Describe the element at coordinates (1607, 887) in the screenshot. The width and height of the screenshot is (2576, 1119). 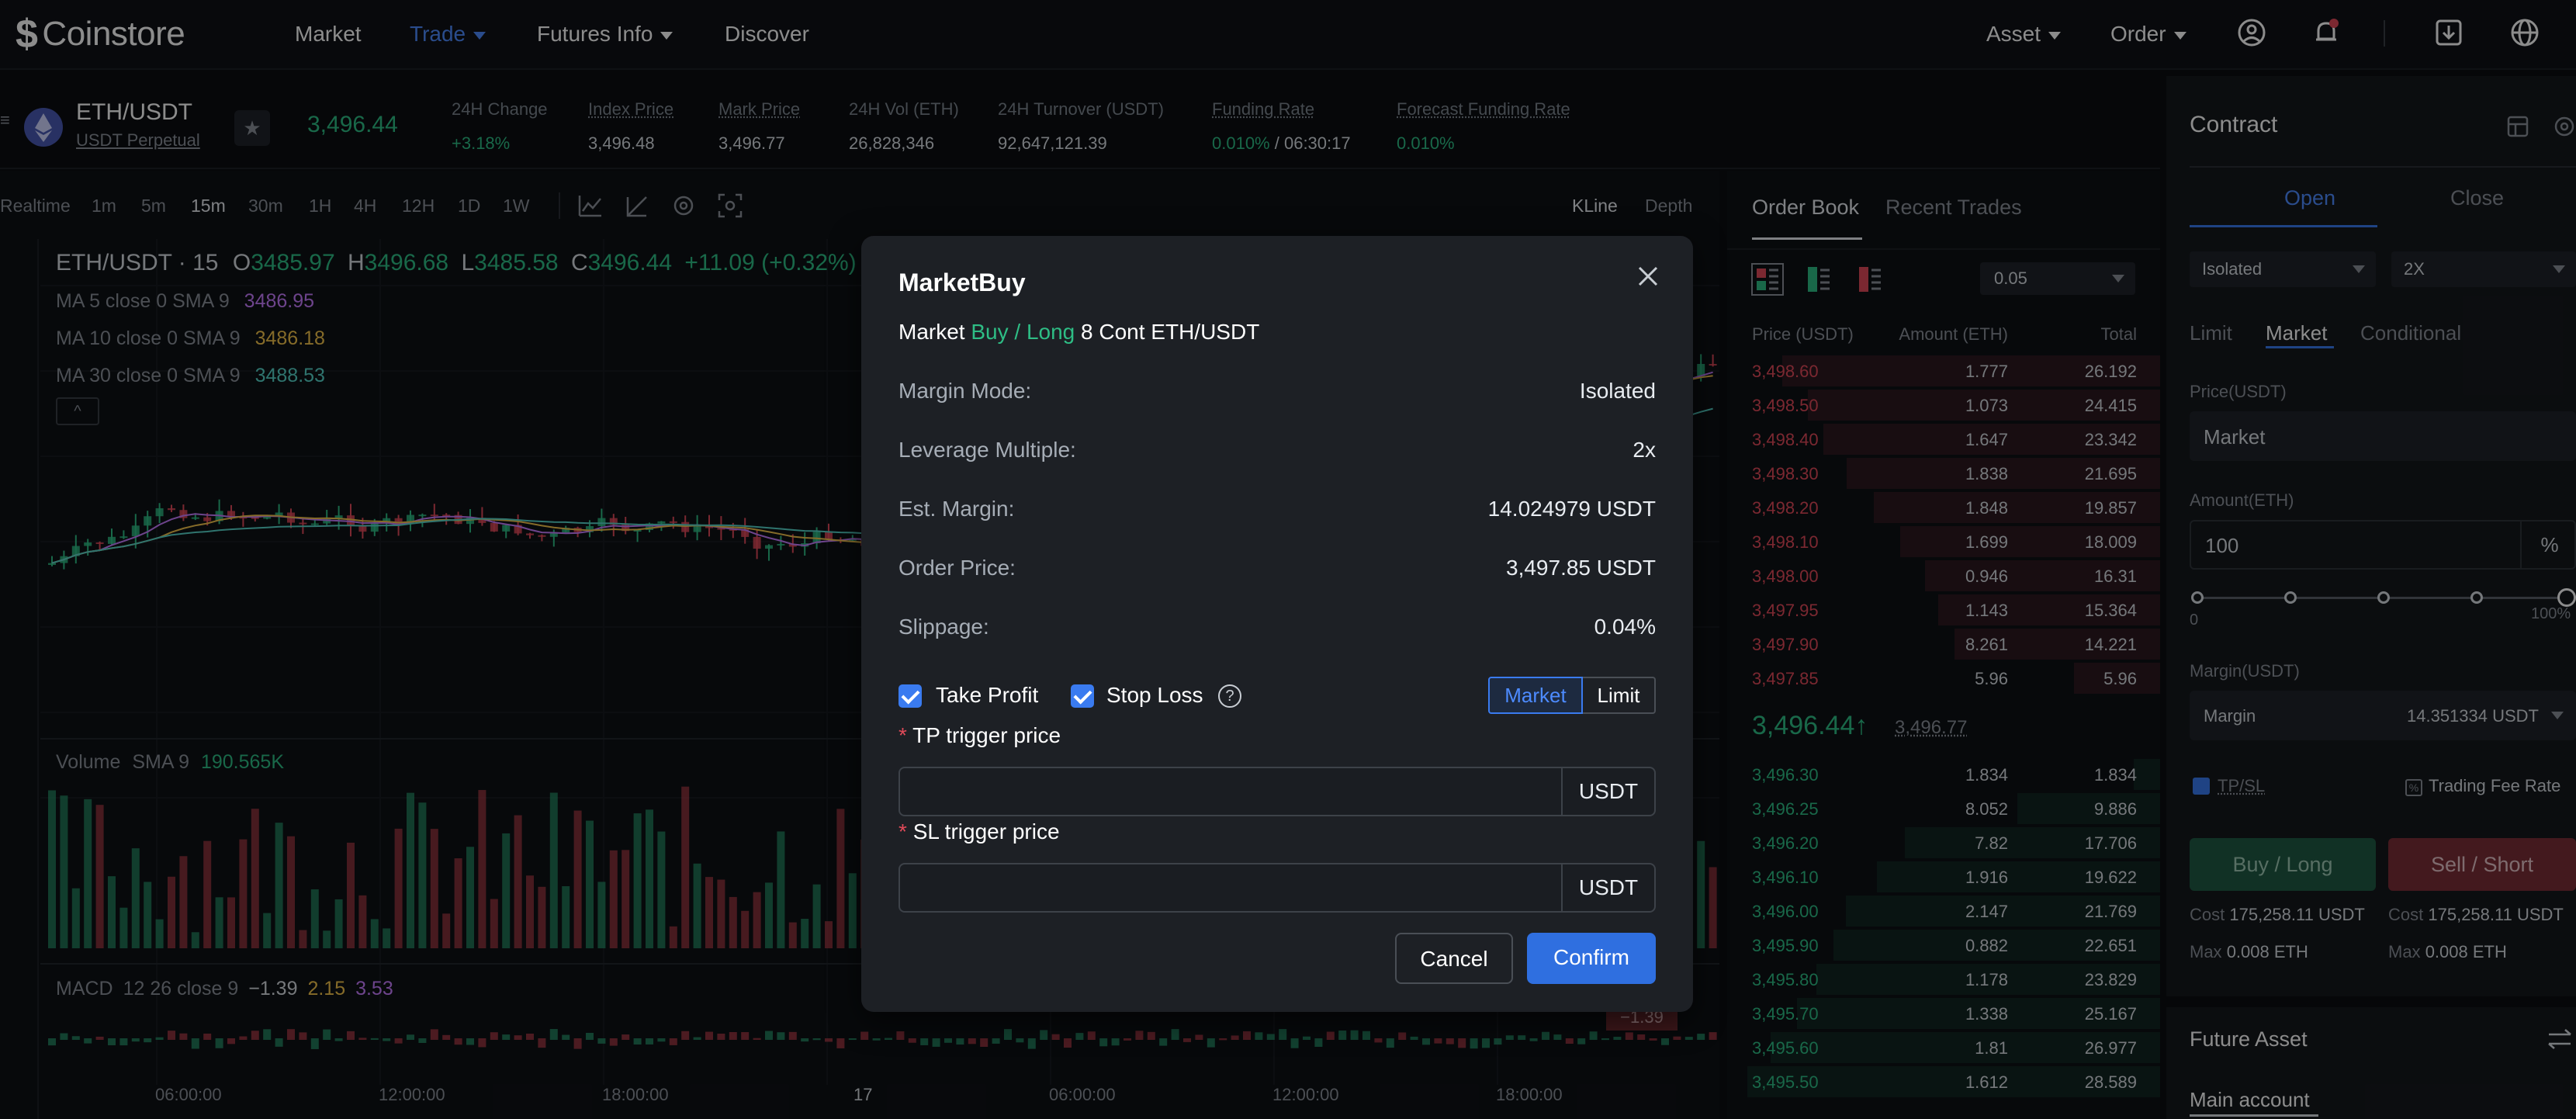
I see `sl-unit: USDT` at that location.